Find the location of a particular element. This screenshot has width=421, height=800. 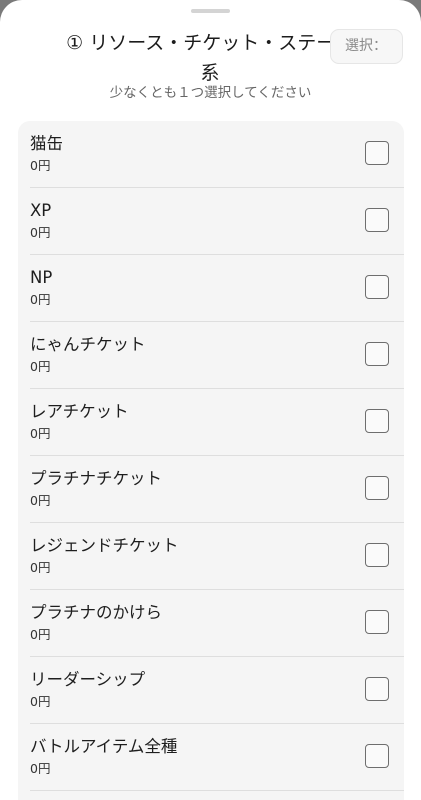

list-item-leadership: リーダーシップ 0円 is located at coordinates (211, 690).